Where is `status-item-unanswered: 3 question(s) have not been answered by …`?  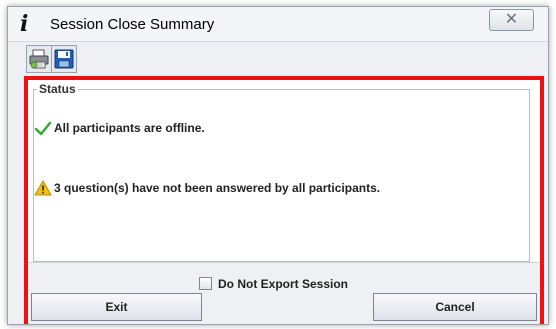
status-item-unanswered: 3 question(s) have not been answered by … is located at coordinates (207, 188).